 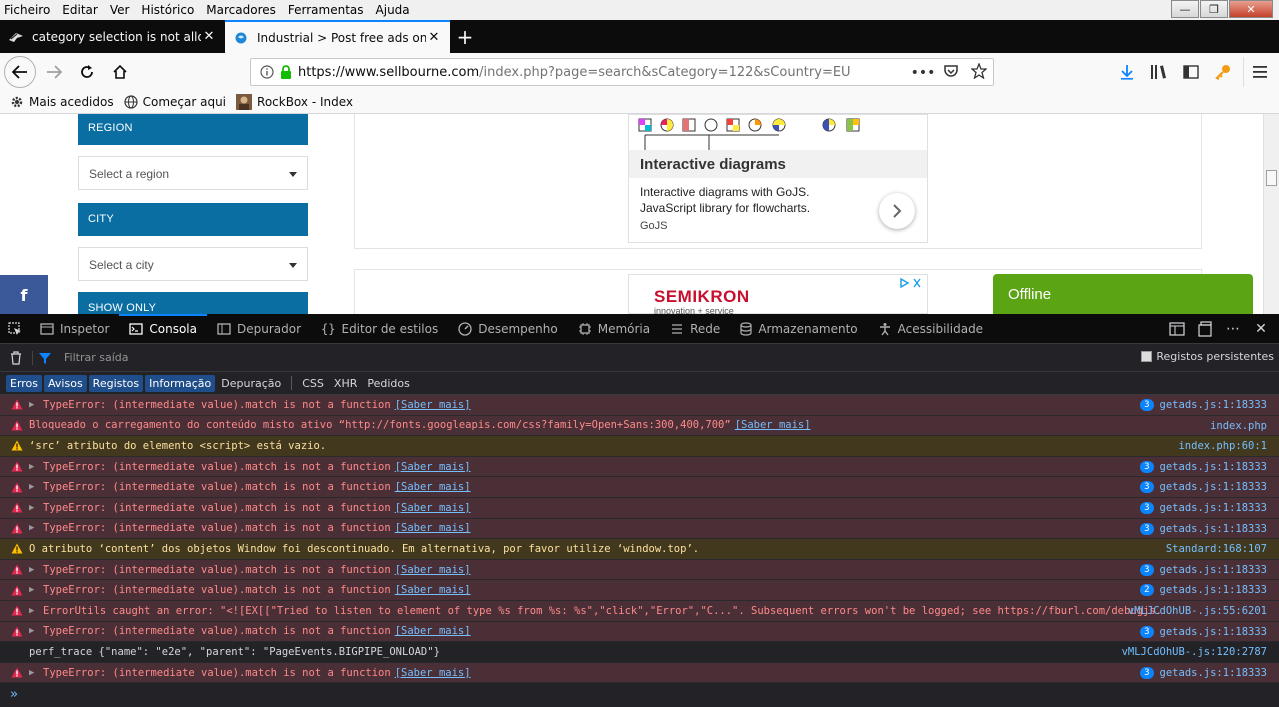 What do you see at coordinates (15, 329) in the screenshot?
I see `element-picker-button` at bounding box center [15, 329].